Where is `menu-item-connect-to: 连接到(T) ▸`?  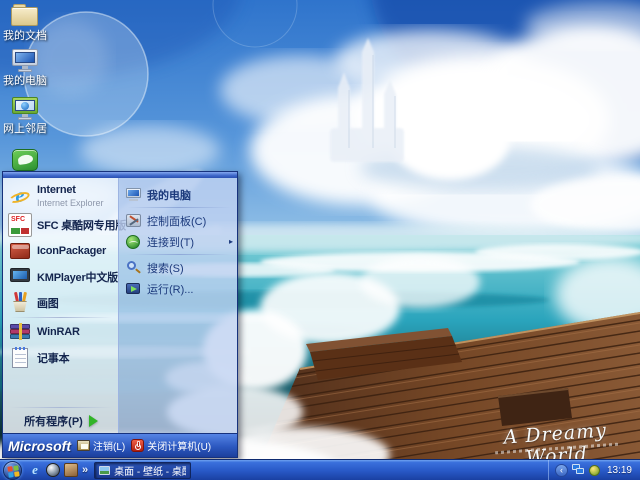 menu-item-connect-to: 连接到(T) ▸ is located at coordinates (179, 241).